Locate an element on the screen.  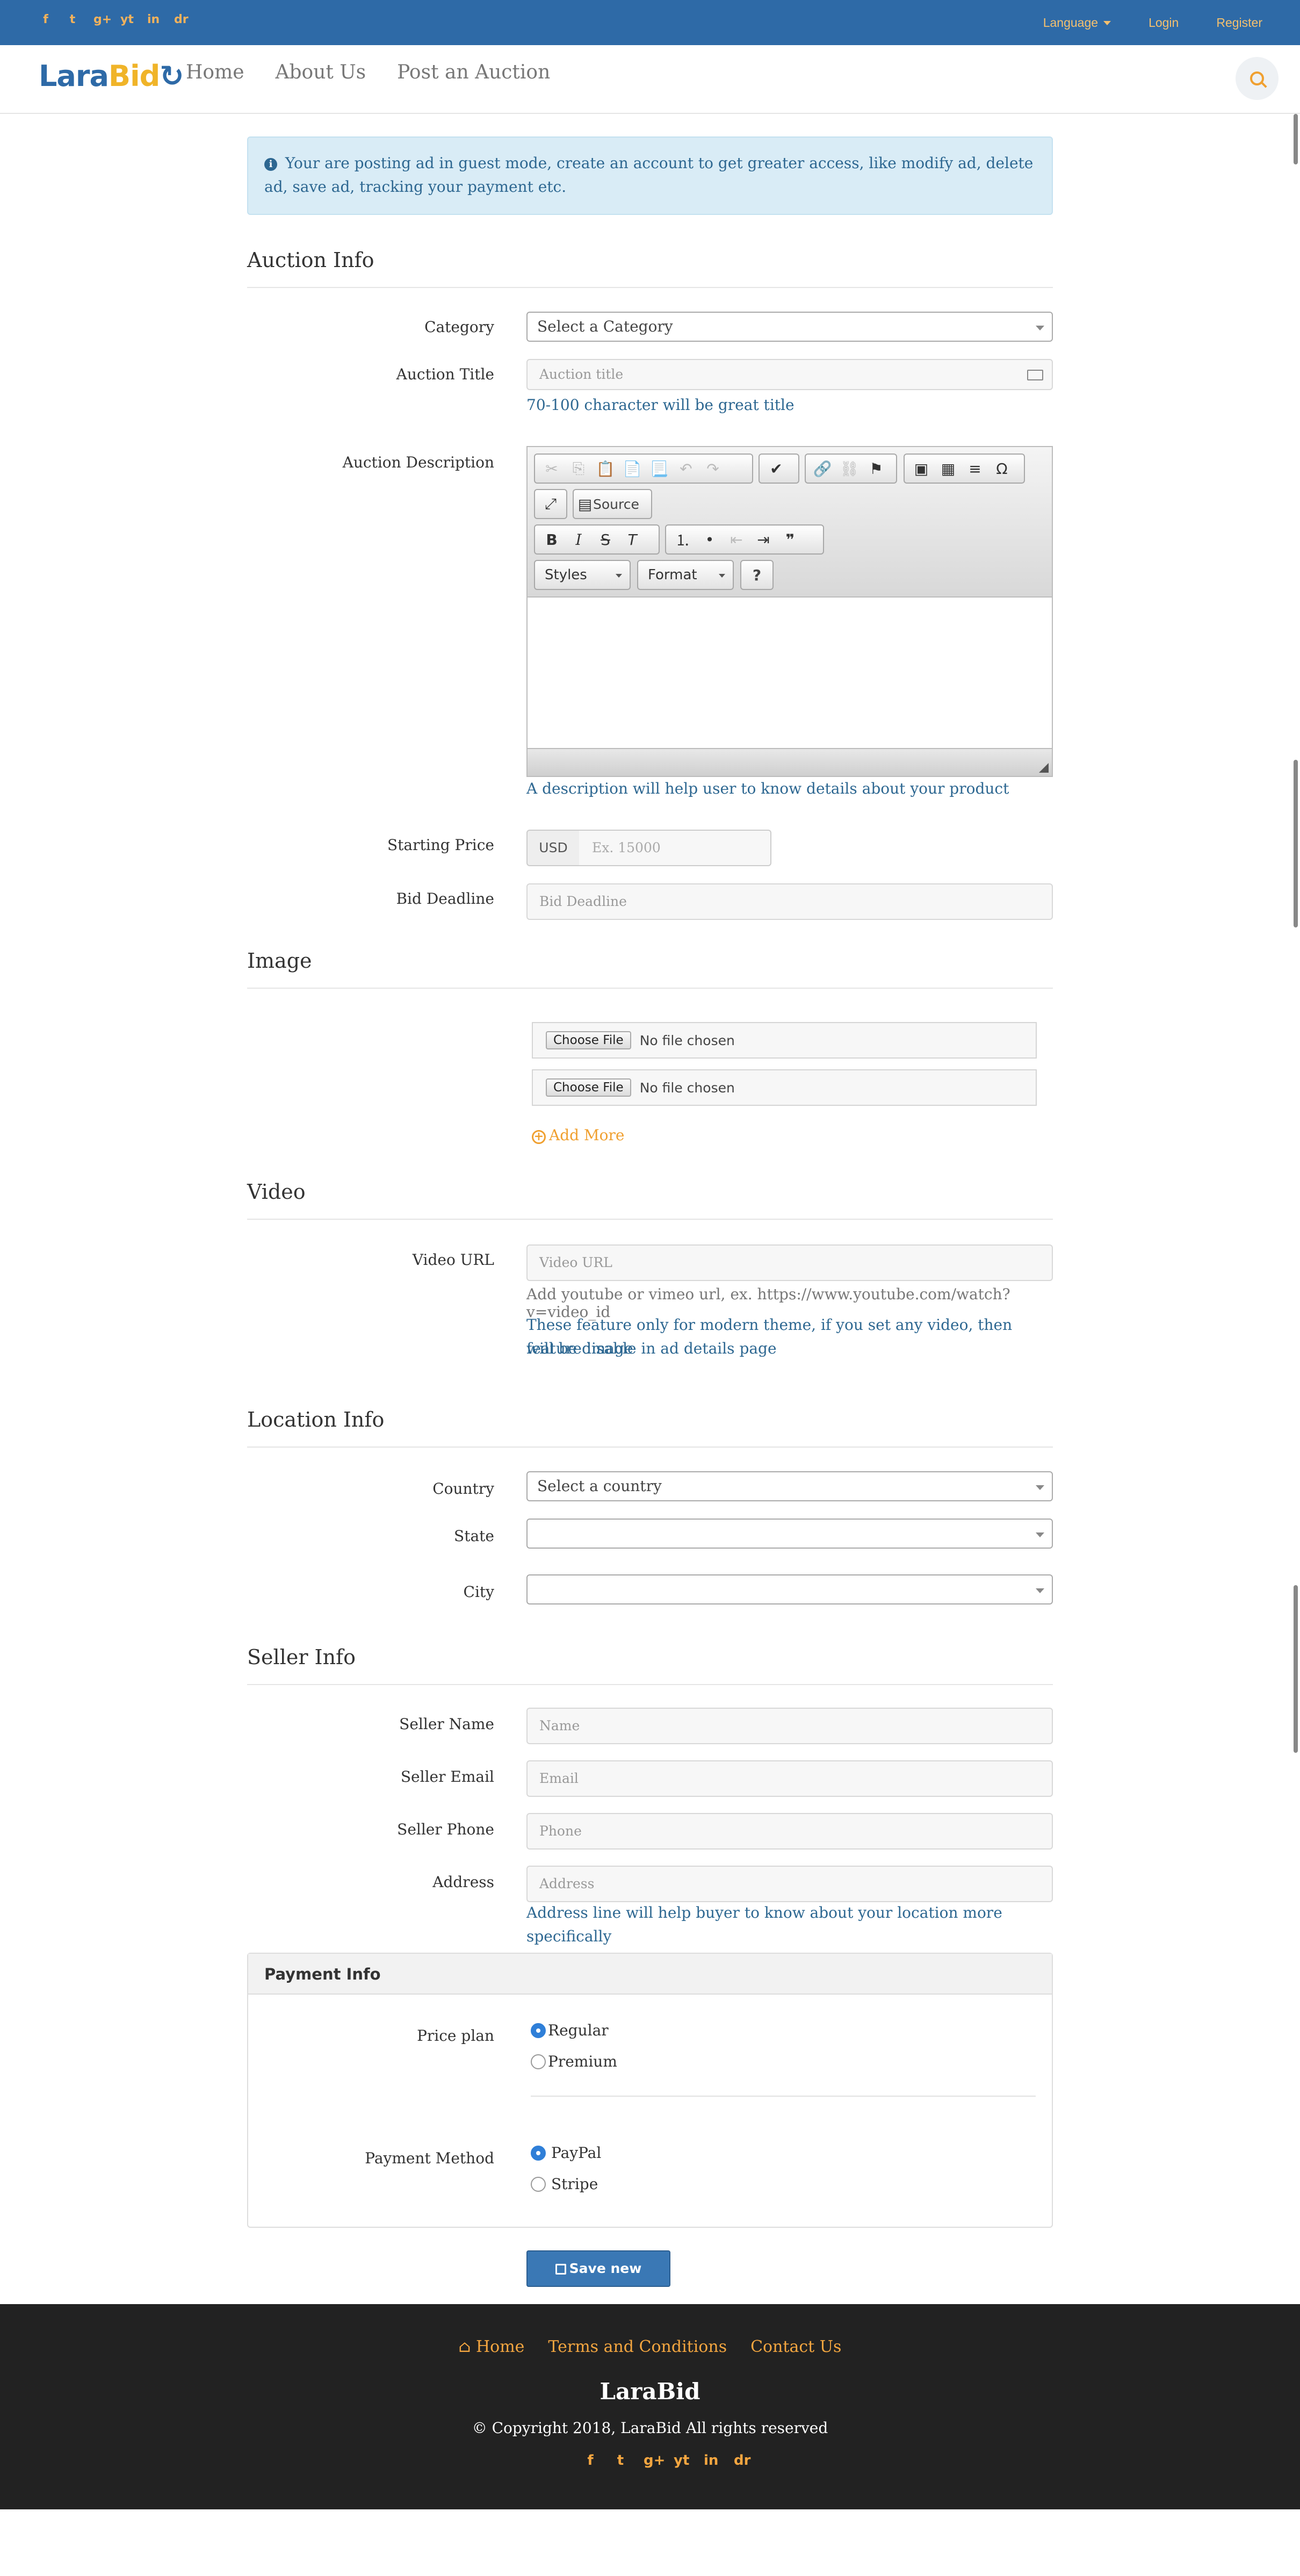
page-scrollbar is located at coordinates (1296, 1345).